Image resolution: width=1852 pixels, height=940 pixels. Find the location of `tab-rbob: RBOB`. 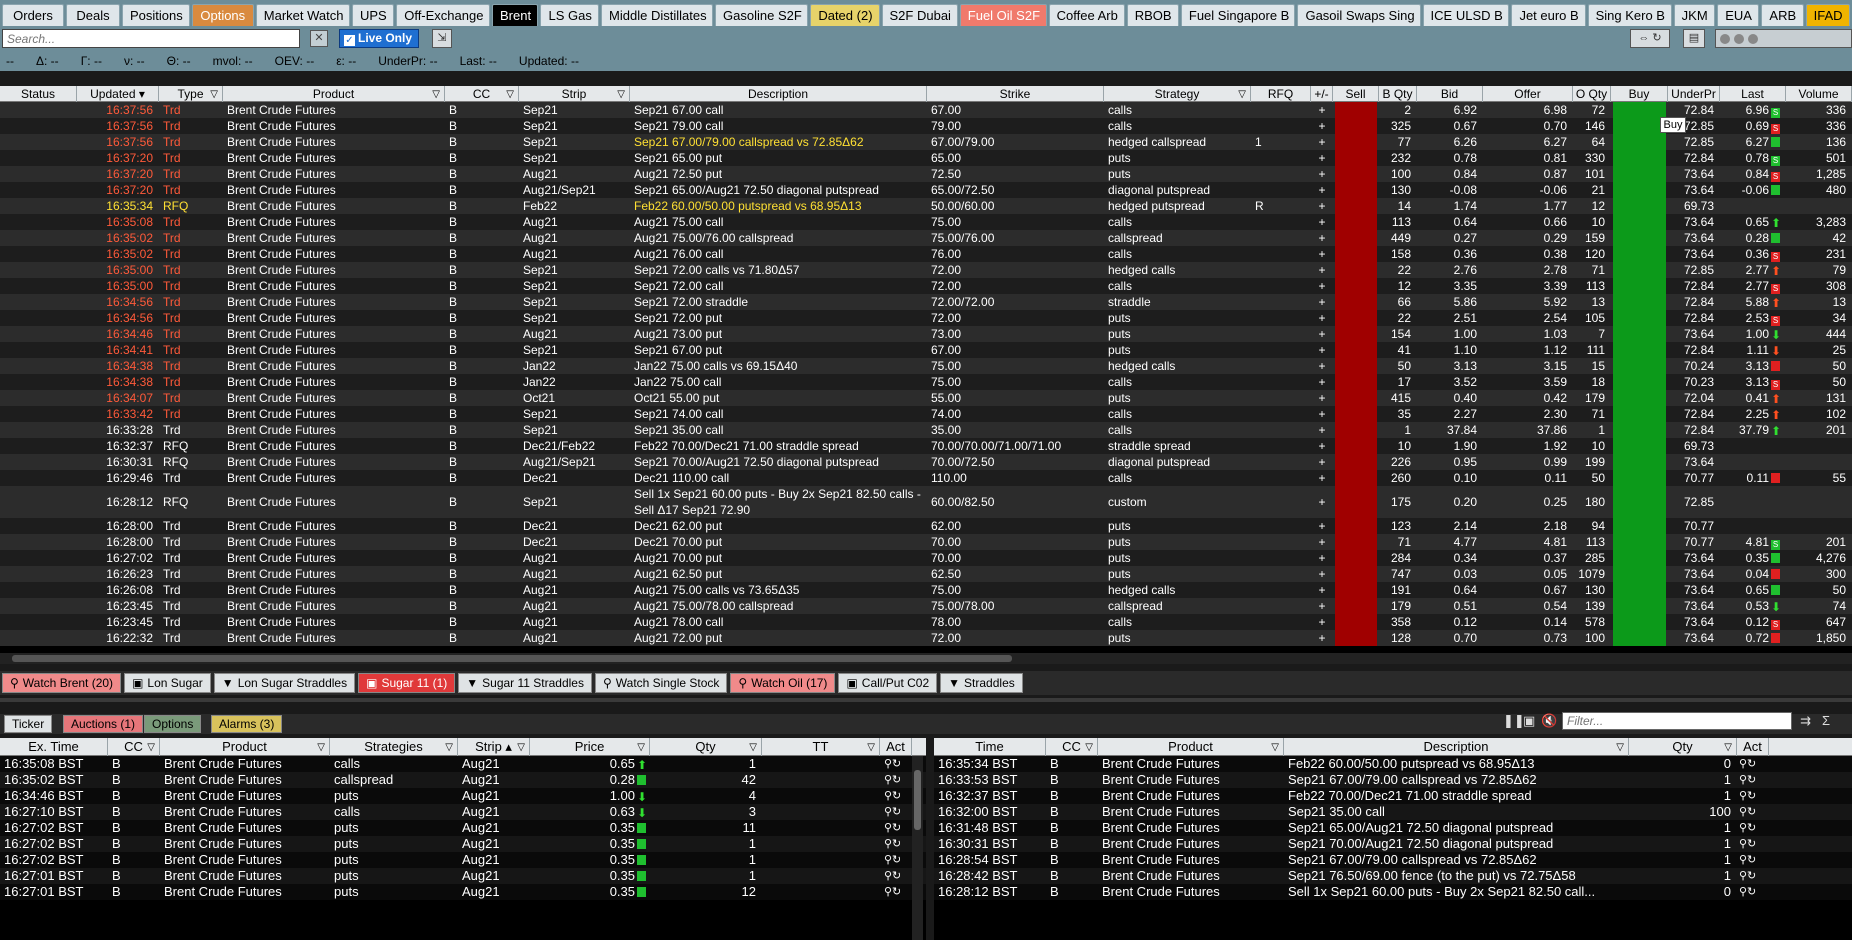

tab-rbob: RBOB is located at coordinates (1152, 15).